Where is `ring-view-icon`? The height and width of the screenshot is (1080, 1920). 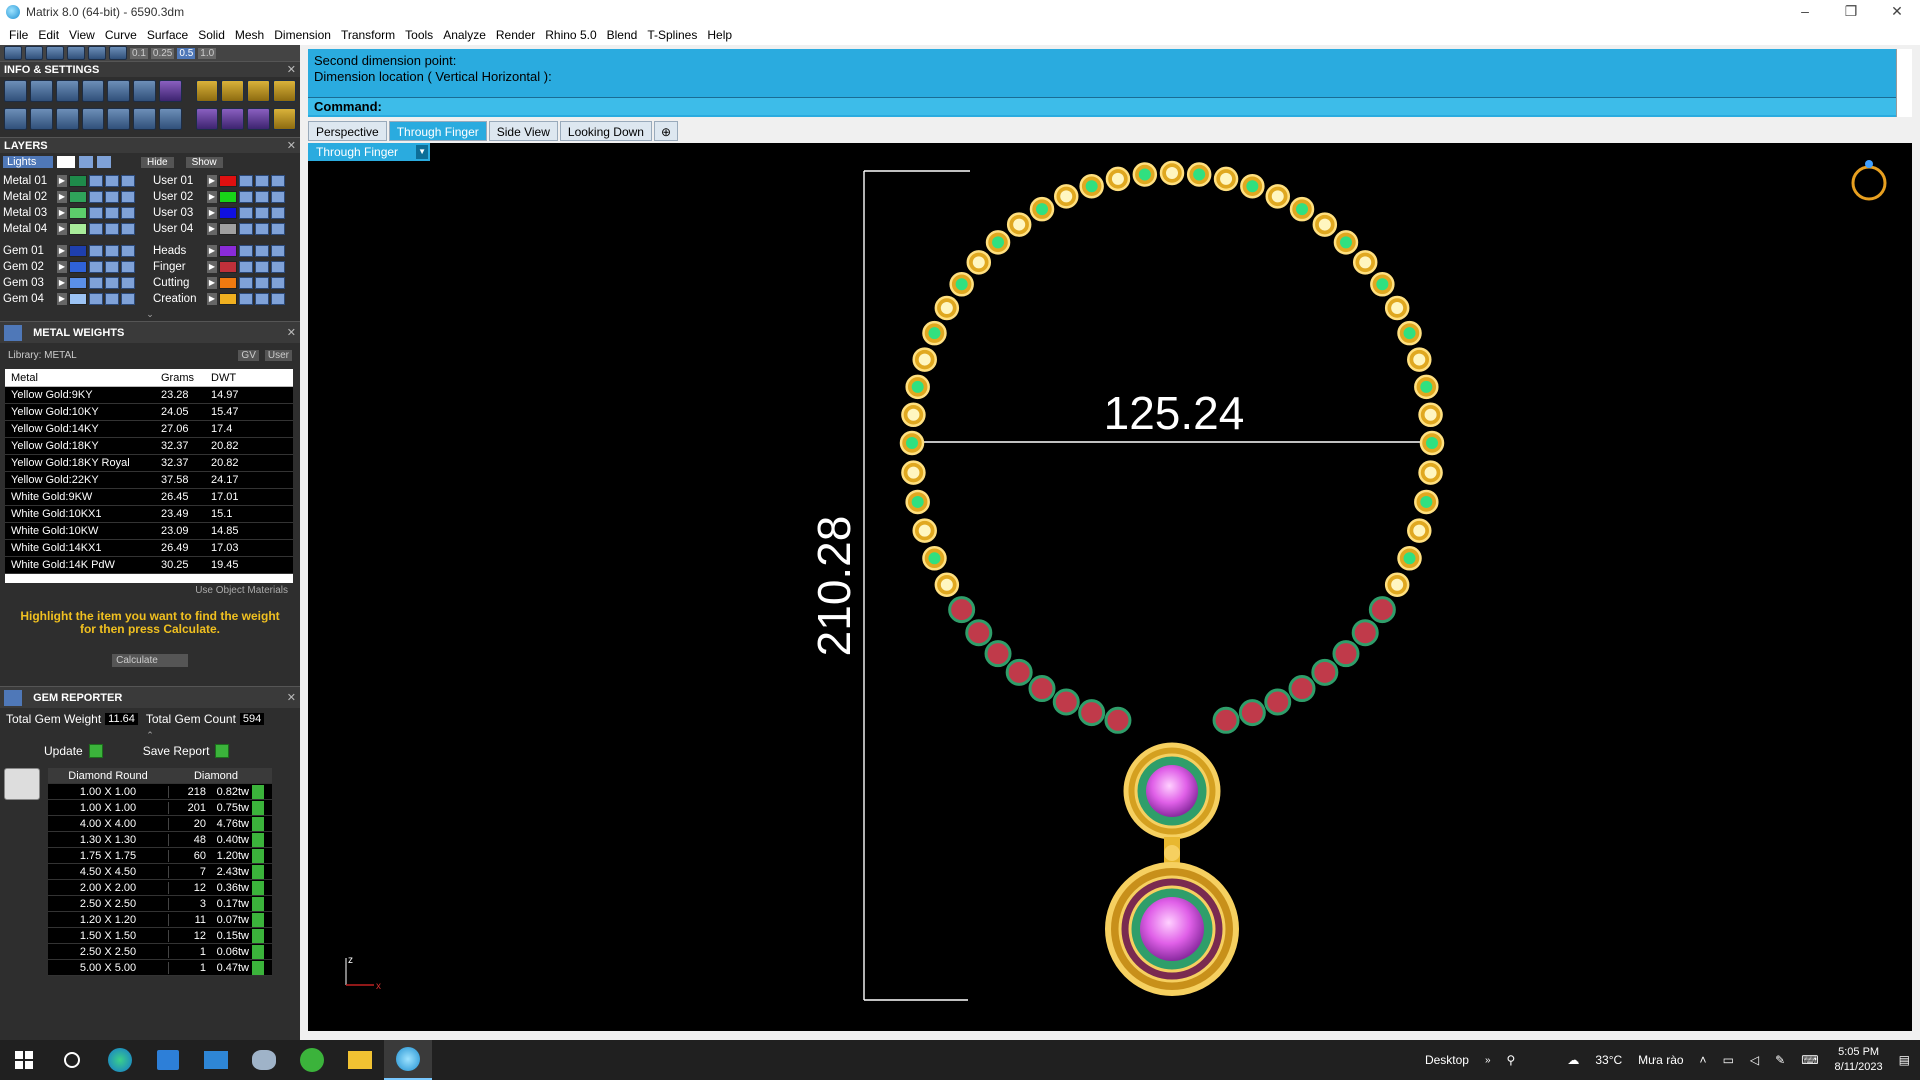
ring-view-icon is located at coordinates (1869, 180).